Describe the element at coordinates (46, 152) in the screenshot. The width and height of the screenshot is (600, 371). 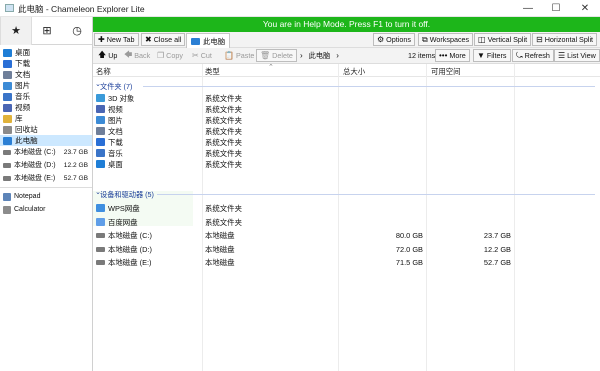
I see `tree-drive-item: 本地磁盘 (C:) 23.7 GB` at that location.